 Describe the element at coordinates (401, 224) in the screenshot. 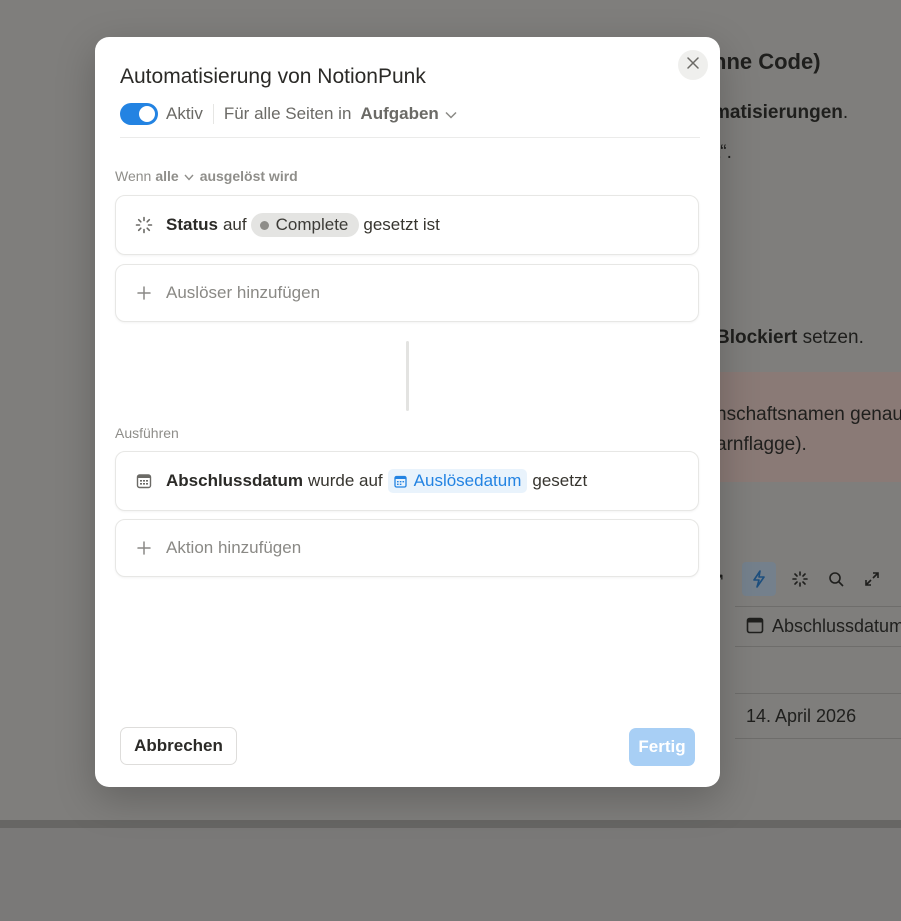

I see `trigger-suffix-text: gesetzt ist` at that location.